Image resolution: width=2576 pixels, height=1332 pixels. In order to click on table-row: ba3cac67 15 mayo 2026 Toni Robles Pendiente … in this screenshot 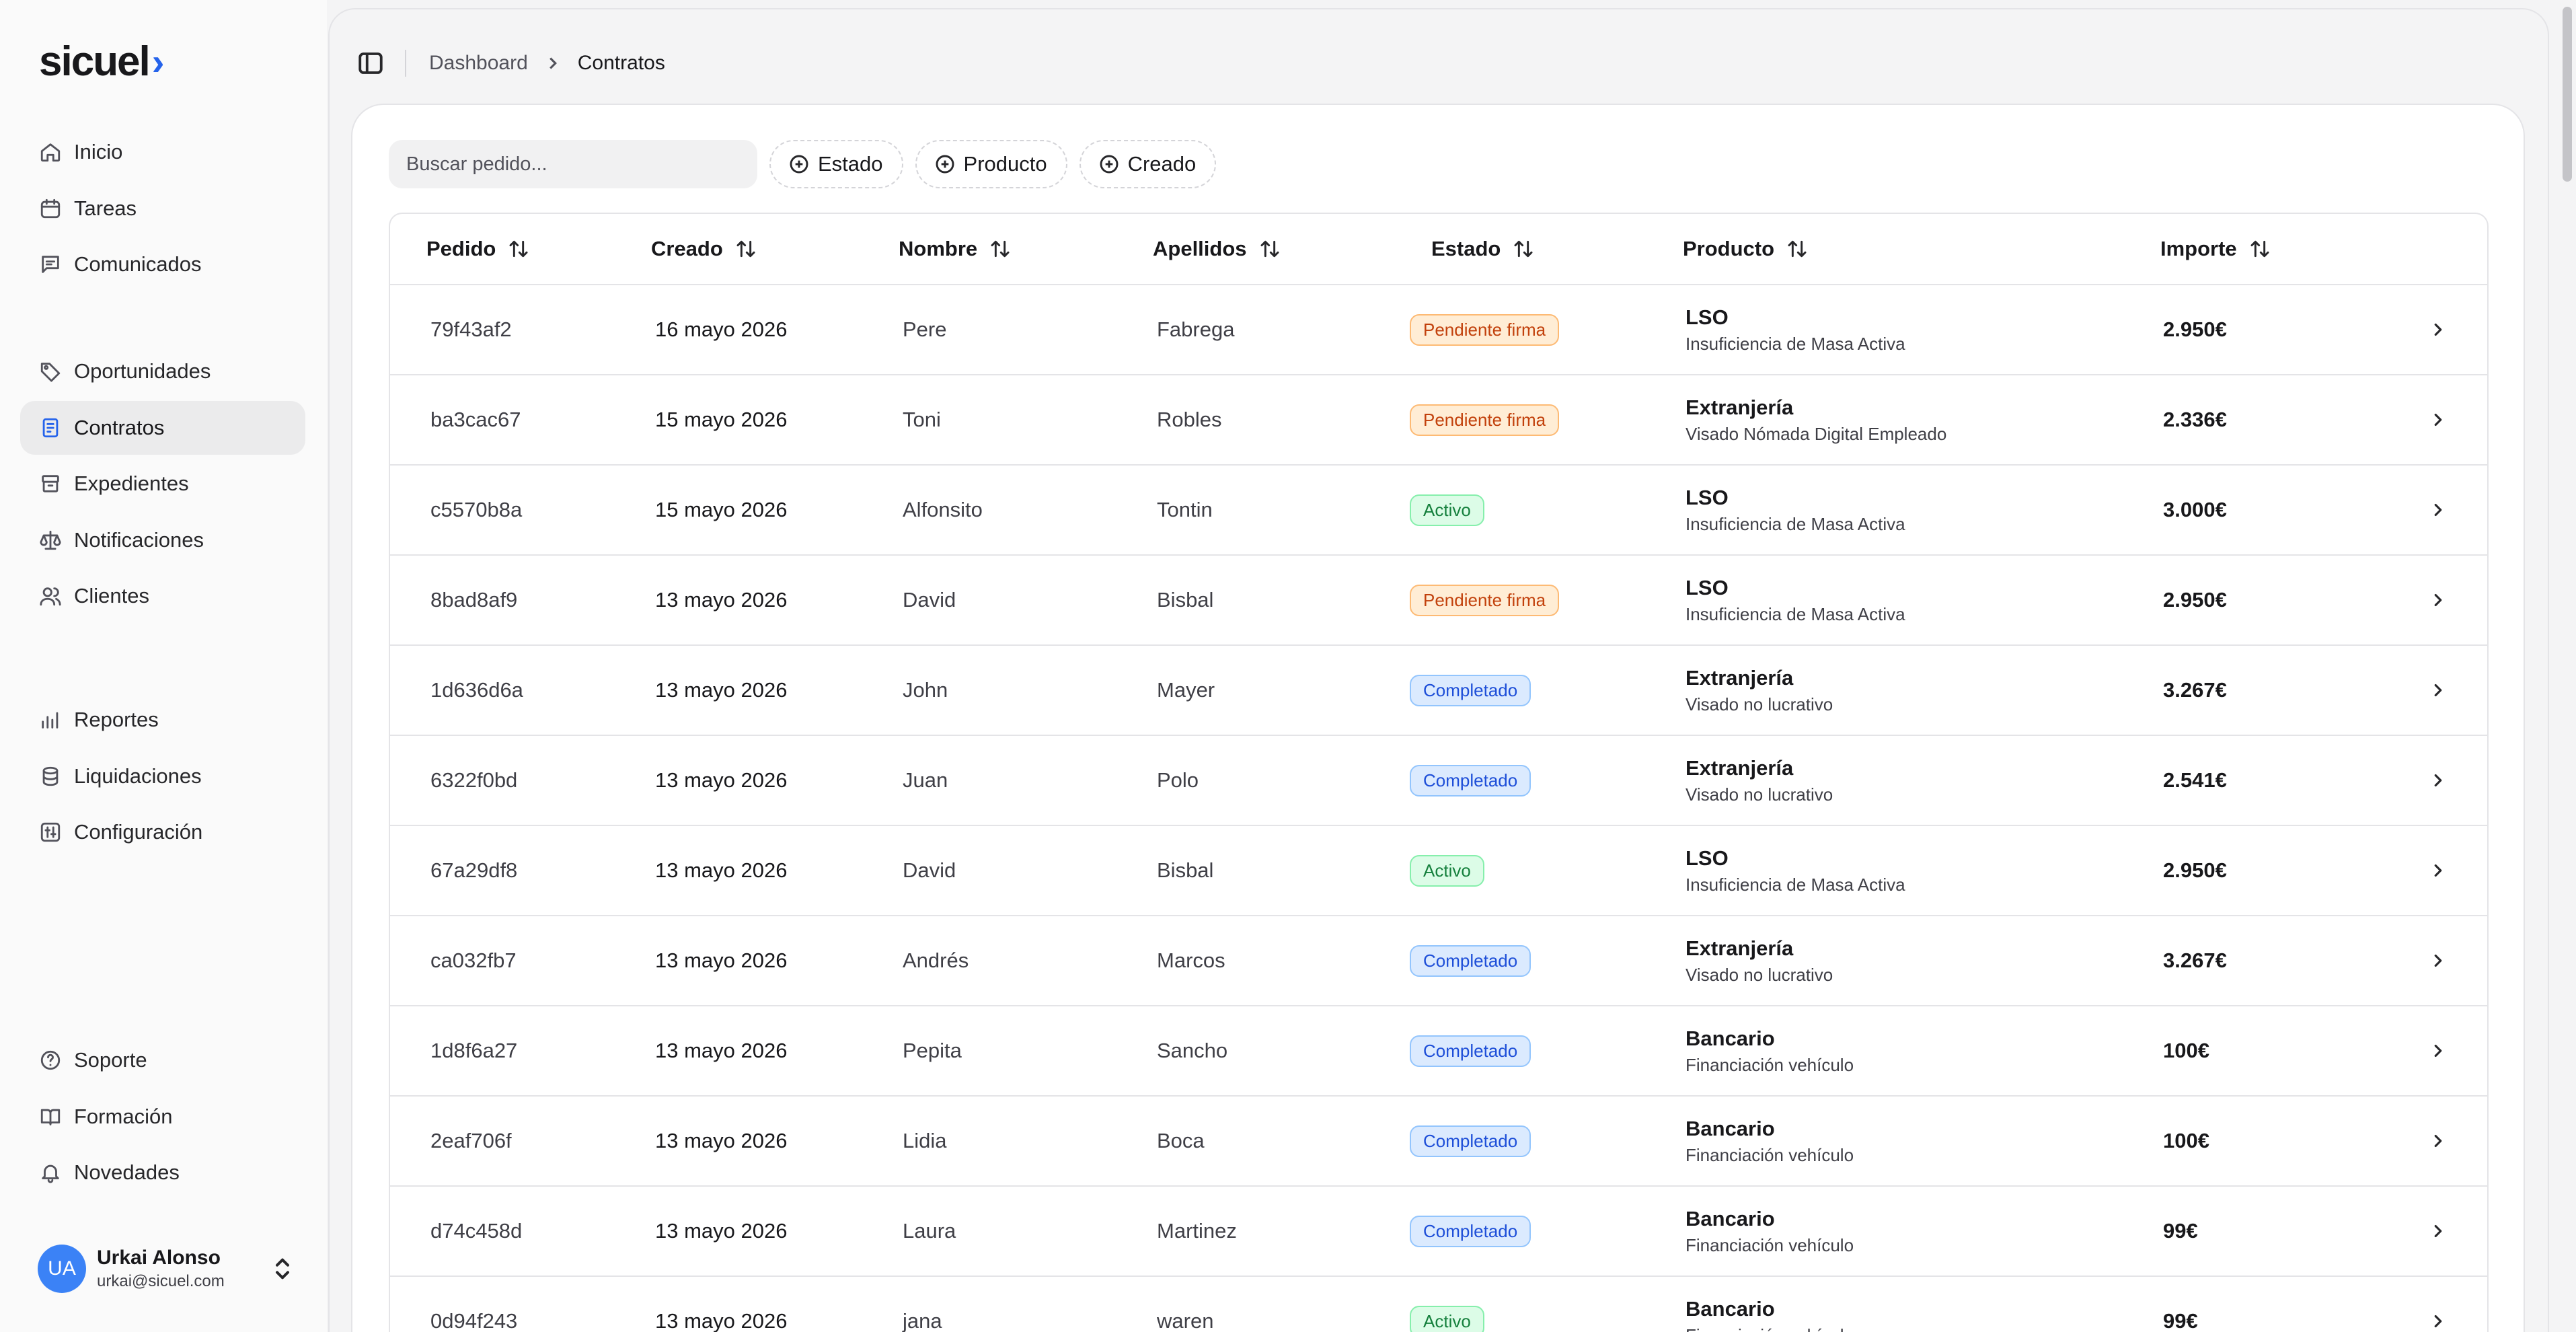, I will do `click(1438, 420)`.